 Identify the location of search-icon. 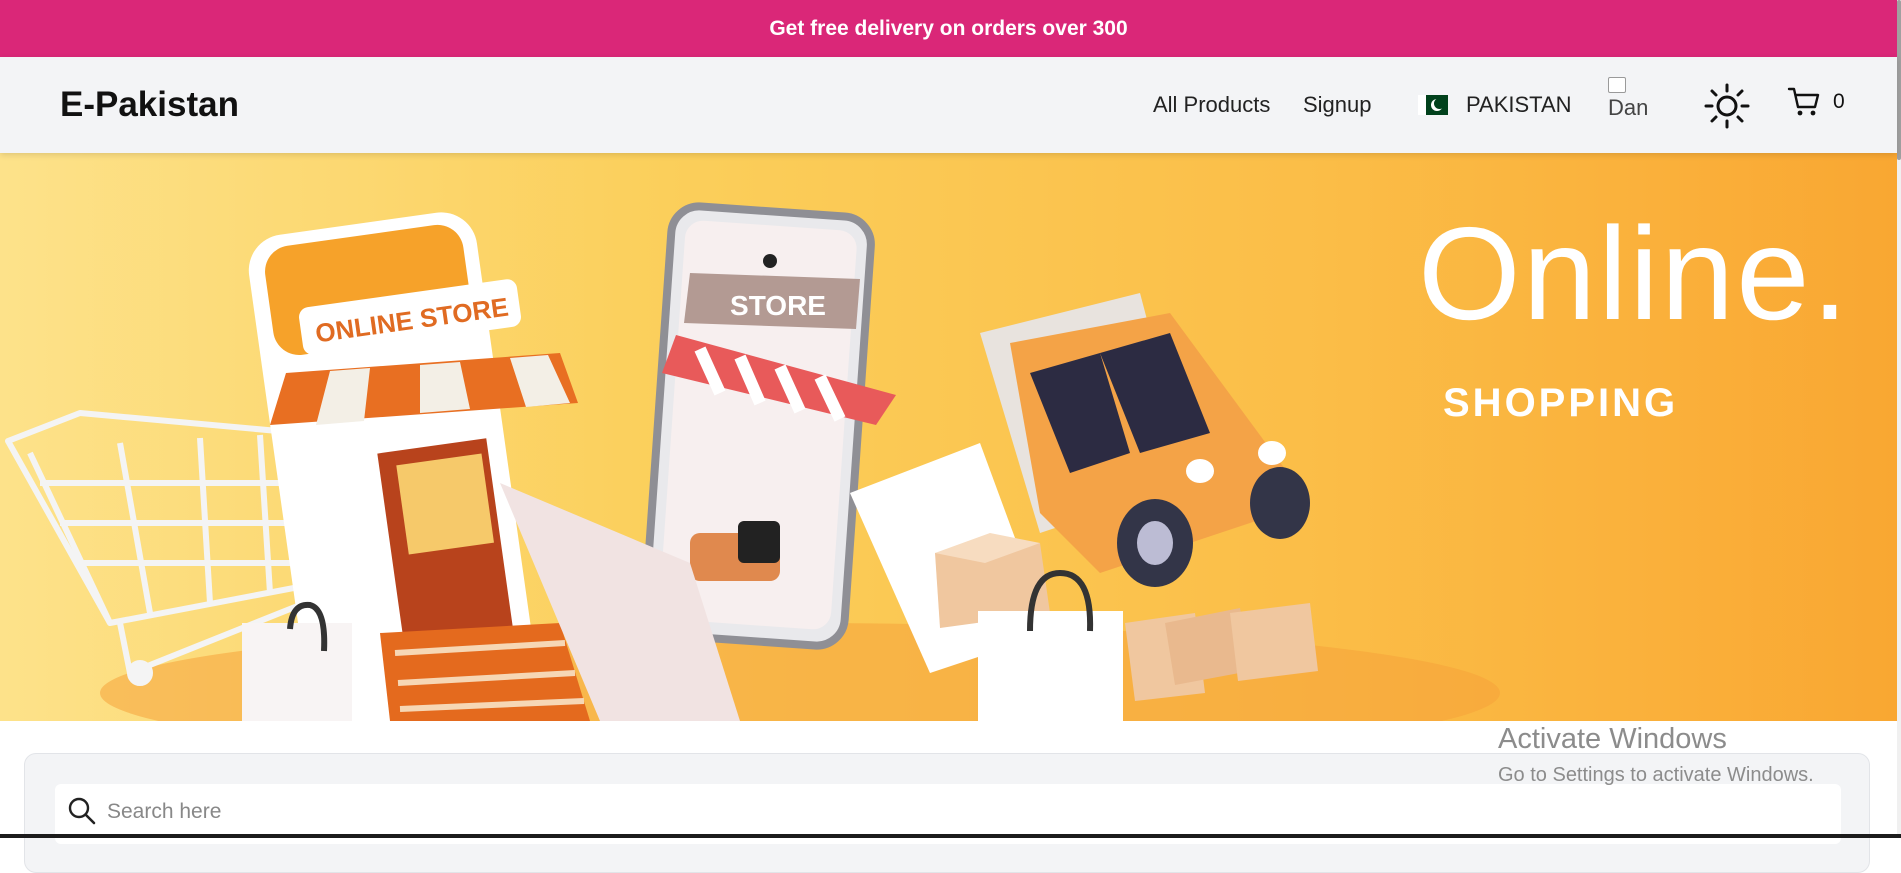
(82, 811).